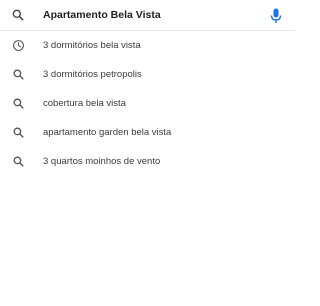  Describe the element at coordinates (102, 161) in the screenshot. I see `suggestion-label: 3 quartos moinhos de vento` at that location.